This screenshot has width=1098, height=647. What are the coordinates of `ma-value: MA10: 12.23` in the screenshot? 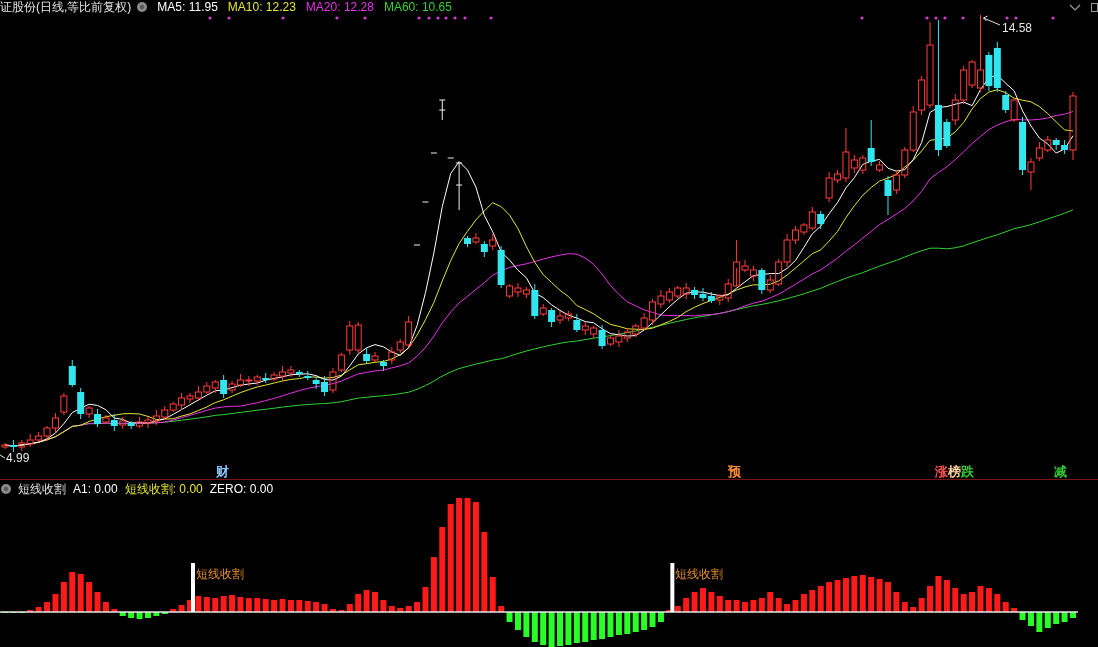 It's located at (261, 7).